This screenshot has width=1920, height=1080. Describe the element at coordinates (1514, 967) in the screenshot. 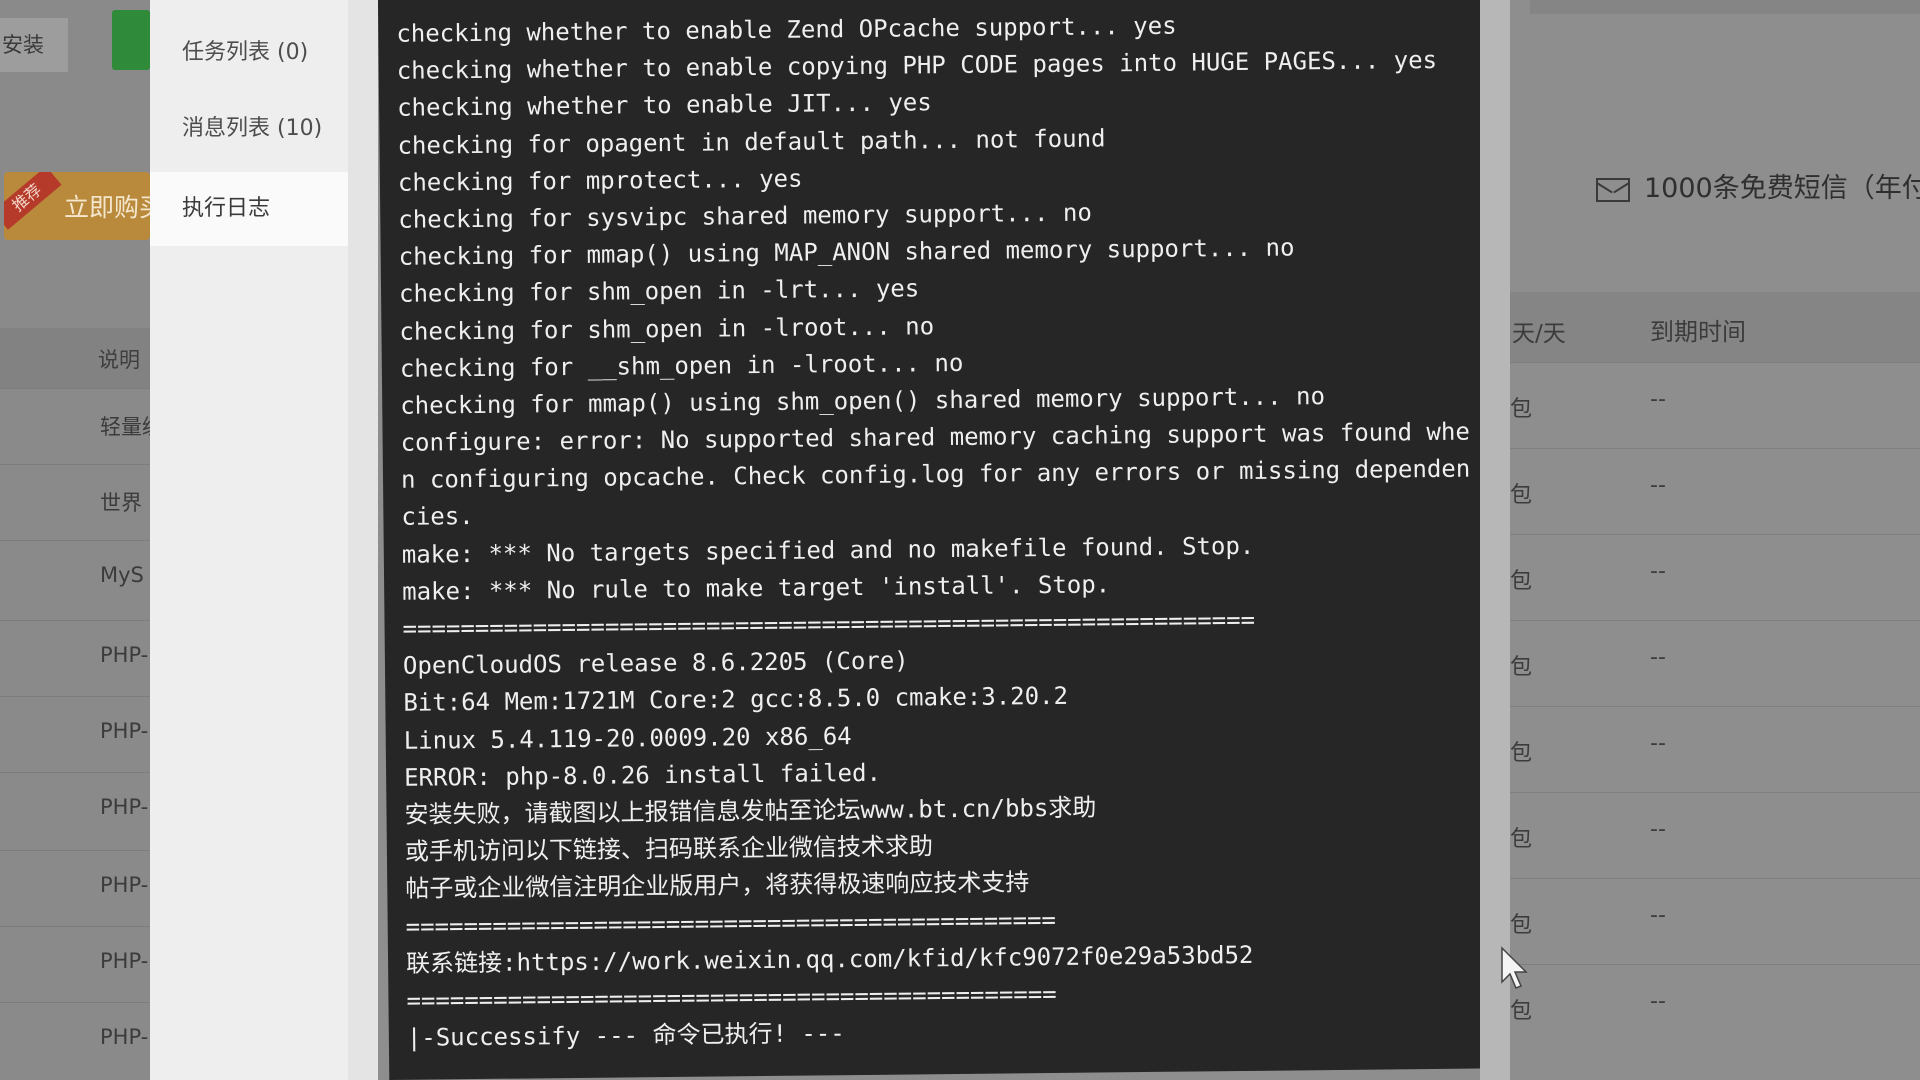

I see `mouse-cursor-icon` at that location.